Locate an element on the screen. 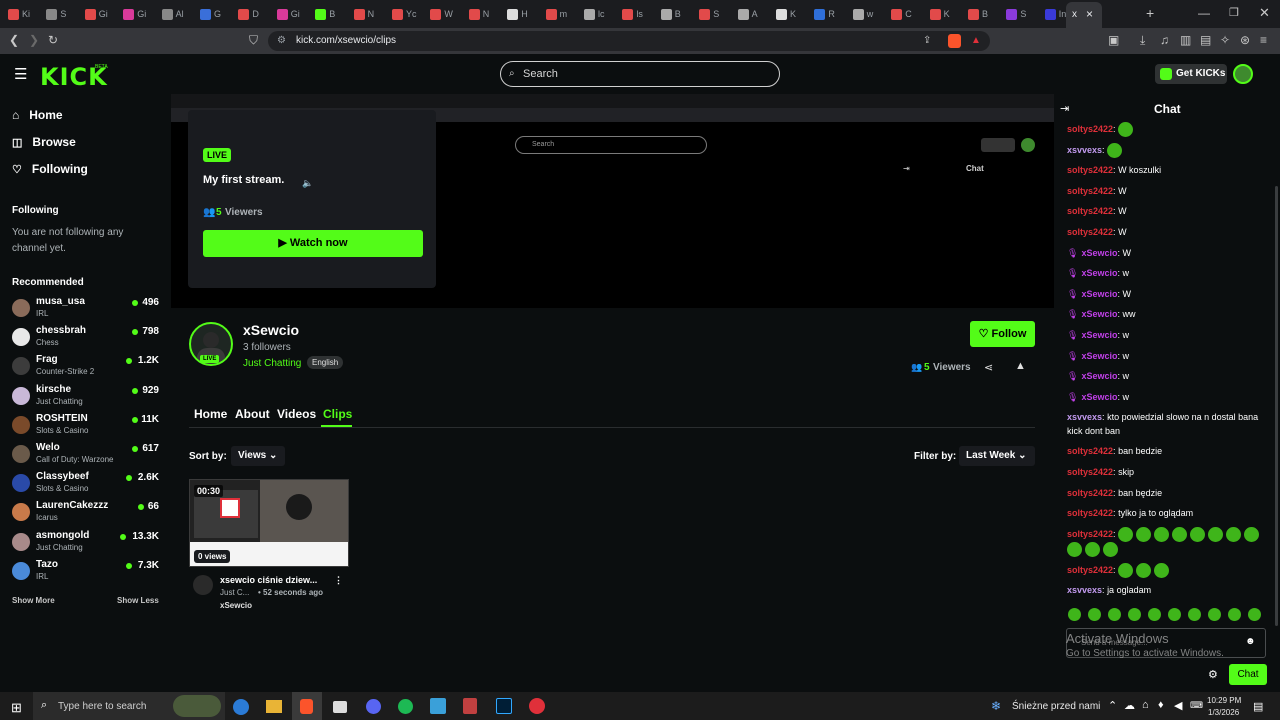  emoji-picker-icon: ☻ is located at coordinates (1250, 641).